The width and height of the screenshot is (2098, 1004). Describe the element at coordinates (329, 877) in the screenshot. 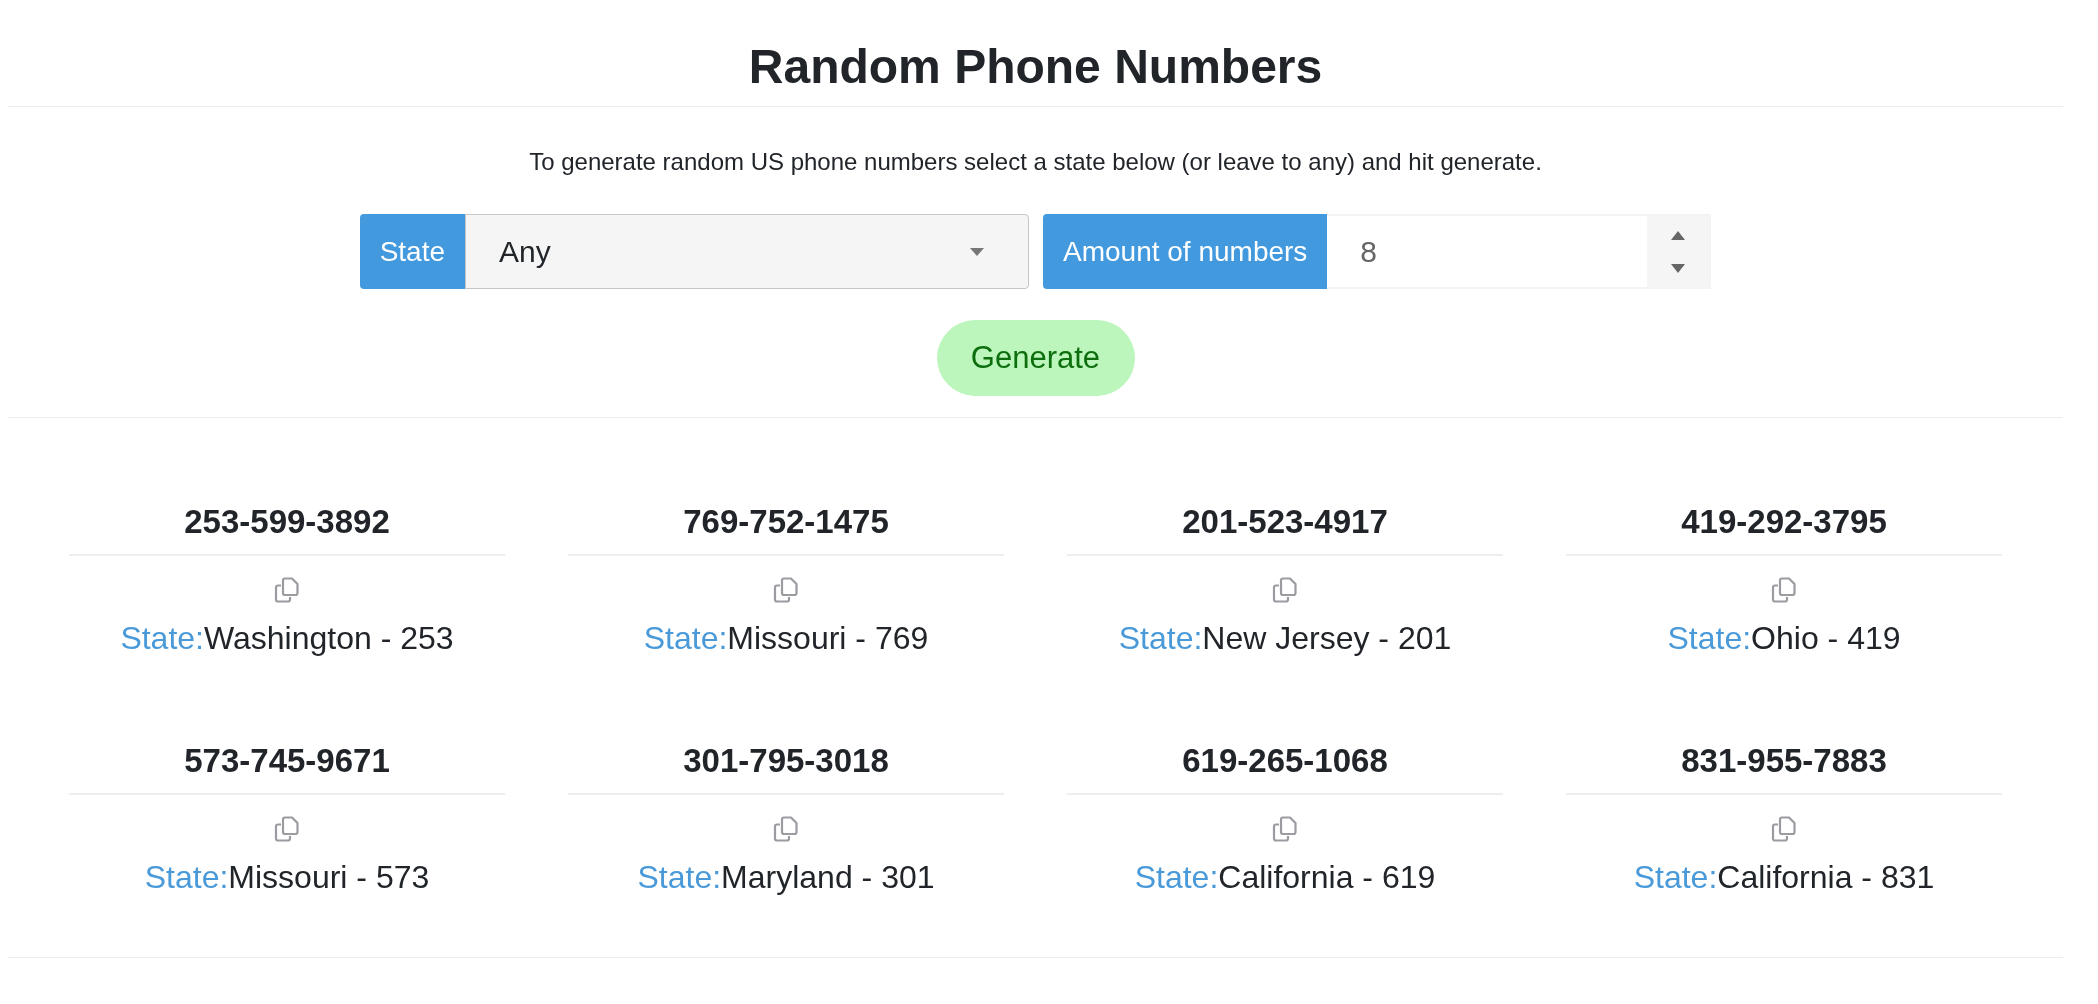

I see `state-value: Missouri - 573` at that location.